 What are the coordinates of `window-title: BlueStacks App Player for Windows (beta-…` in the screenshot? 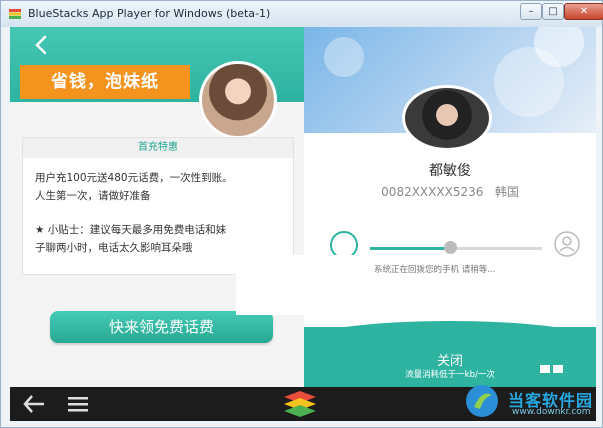 It's located at (149, 13).